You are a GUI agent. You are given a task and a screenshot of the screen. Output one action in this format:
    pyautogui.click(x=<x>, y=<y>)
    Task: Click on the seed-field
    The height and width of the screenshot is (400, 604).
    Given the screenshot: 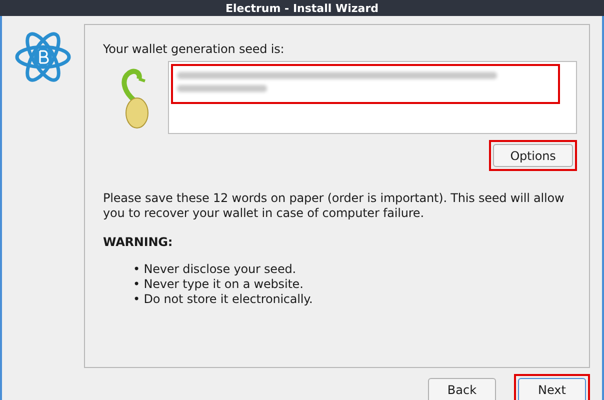 What is the action you would take?
    pyautogui.click(x=372, y=97)
    